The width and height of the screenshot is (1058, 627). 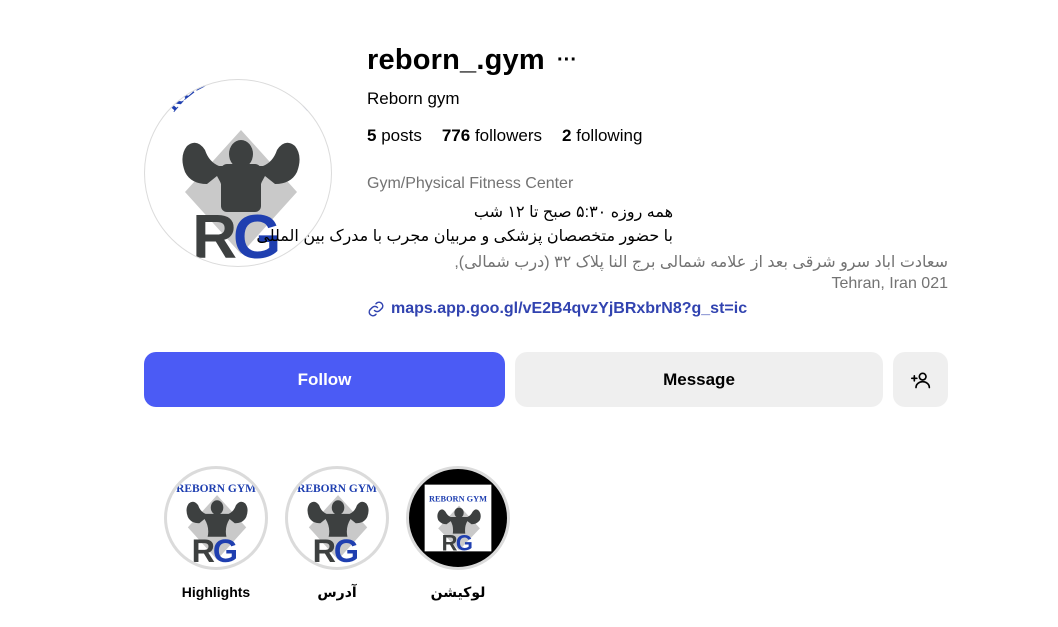 What do you see at coordinates (376, 309) in the screenshot?
I see `link-icon` at bounding box center [376, 309].